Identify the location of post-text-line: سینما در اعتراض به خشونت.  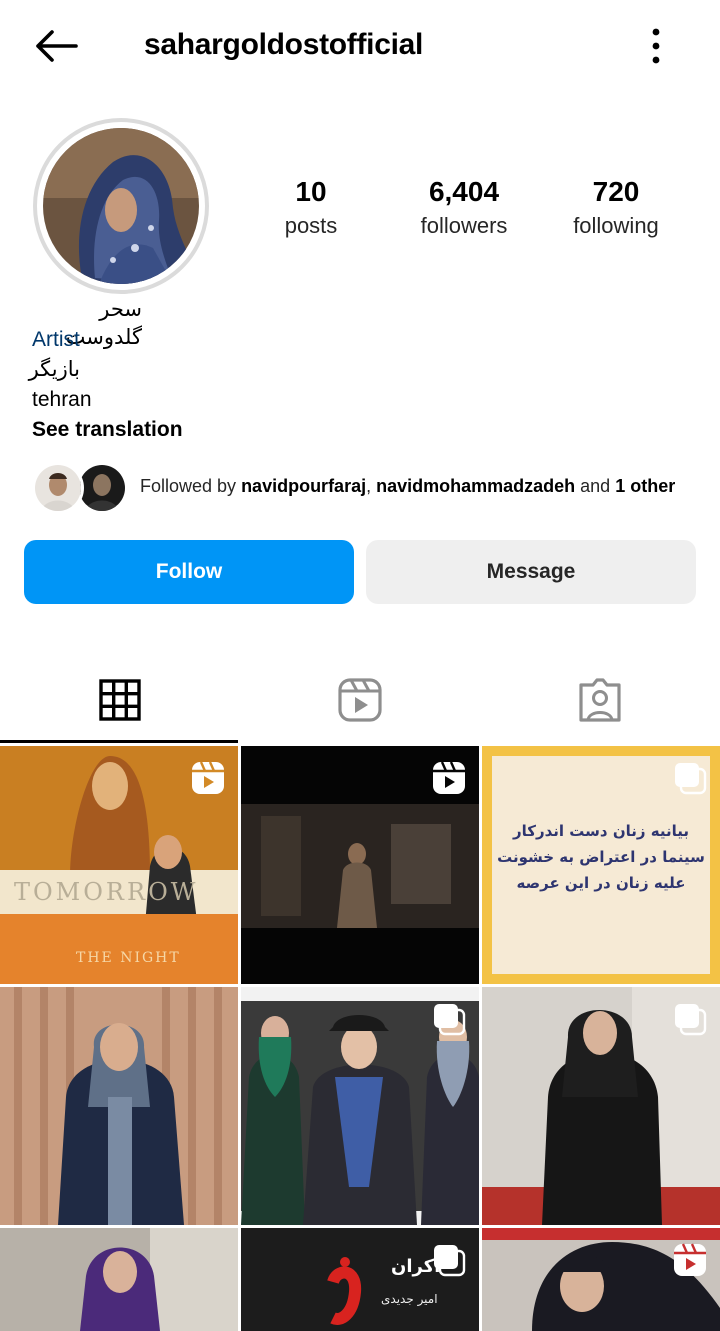
(601, 857).